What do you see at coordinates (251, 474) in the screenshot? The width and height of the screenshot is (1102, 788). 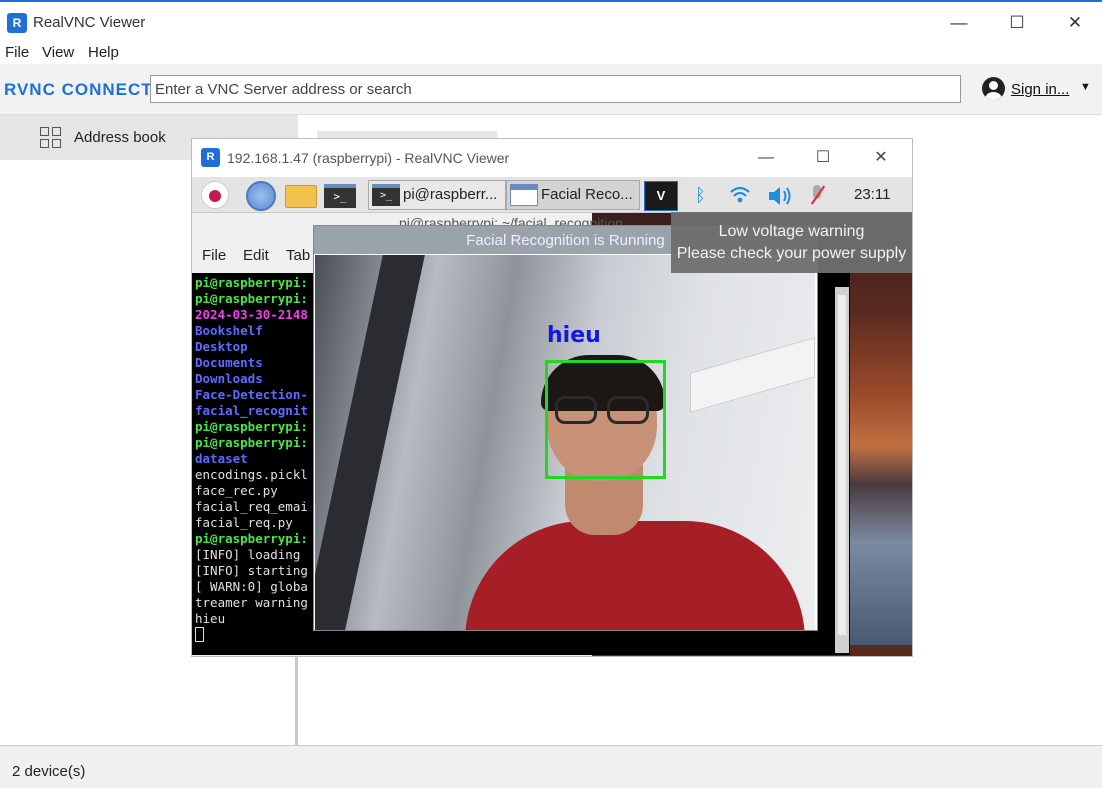 I see `terminal-line: encodings.pickl` at bounding box center [251, 474].